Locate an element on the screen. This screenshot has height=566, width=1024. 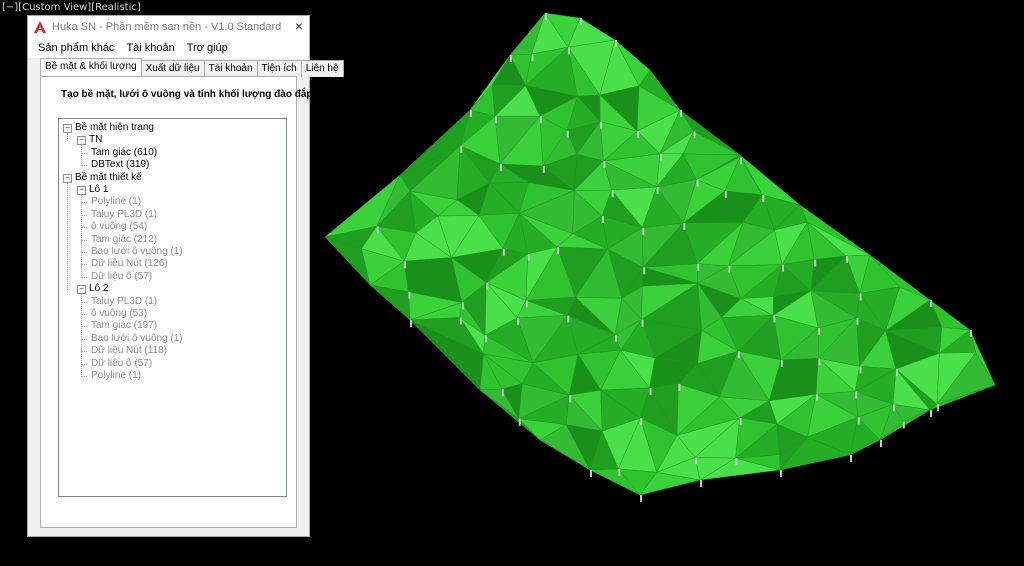
tab-account: Tài khoản is located at coordinates (230, 68).